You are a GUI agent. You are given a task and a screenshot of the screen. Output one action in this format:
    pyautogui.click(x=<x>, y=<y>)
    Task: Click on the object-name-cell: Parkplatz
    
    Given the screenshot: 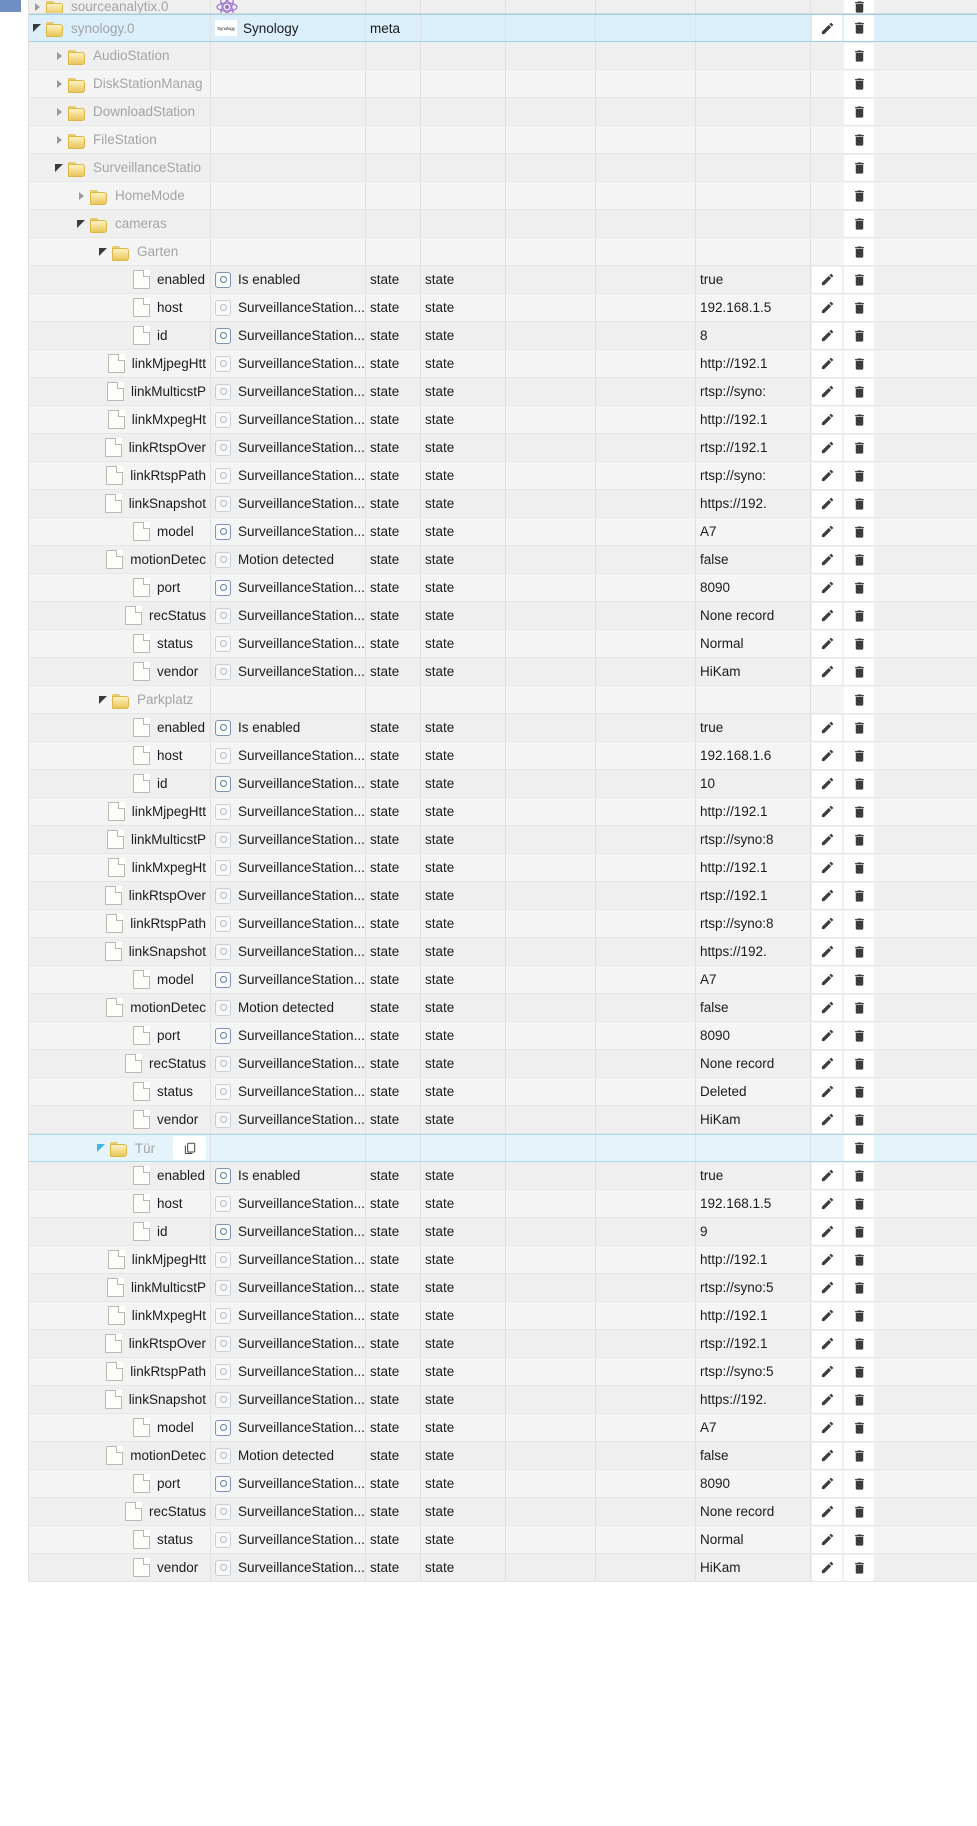 What is the action you would take?
    pyautogui.click(x=120, y=699)
    